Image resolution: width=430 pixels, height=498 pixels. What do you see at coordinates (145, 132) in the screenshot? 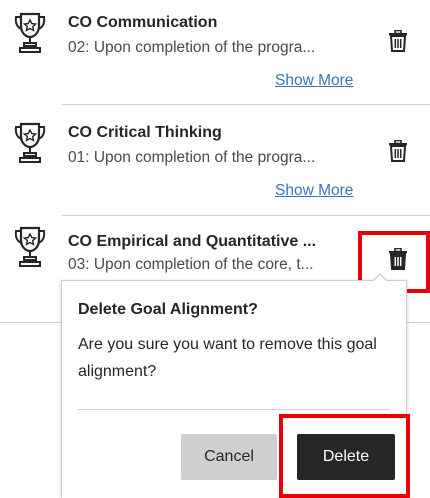
I see `goal-title: CO Critical Thinking` at bounding box center [145, 132].